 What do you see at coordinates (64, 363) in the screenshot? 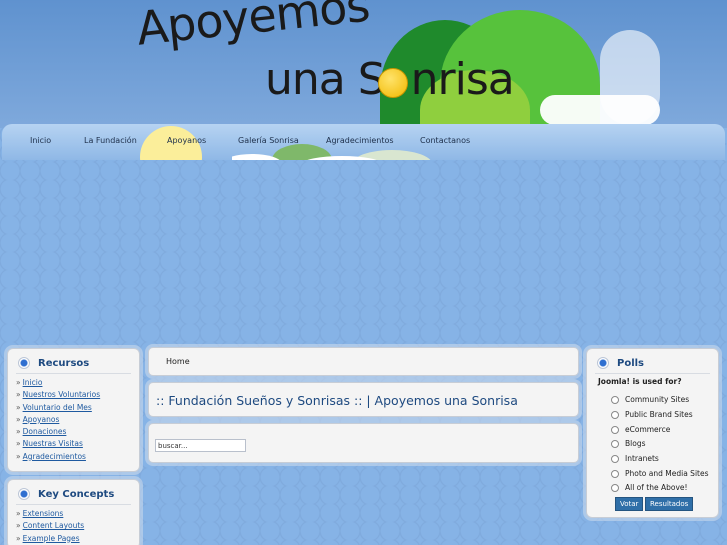
I see `recursos-title: Recursos` at bounding box center [64, 363].